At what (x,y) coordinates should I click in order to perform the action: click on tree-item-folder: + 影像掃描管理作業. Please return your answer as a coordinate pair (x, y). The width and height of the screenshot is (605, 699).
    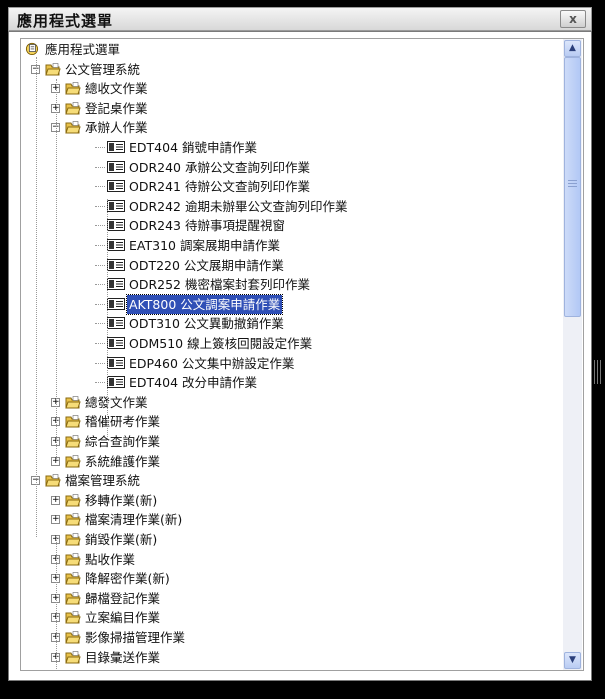
    Looking at the image, I should click on (292, 637).